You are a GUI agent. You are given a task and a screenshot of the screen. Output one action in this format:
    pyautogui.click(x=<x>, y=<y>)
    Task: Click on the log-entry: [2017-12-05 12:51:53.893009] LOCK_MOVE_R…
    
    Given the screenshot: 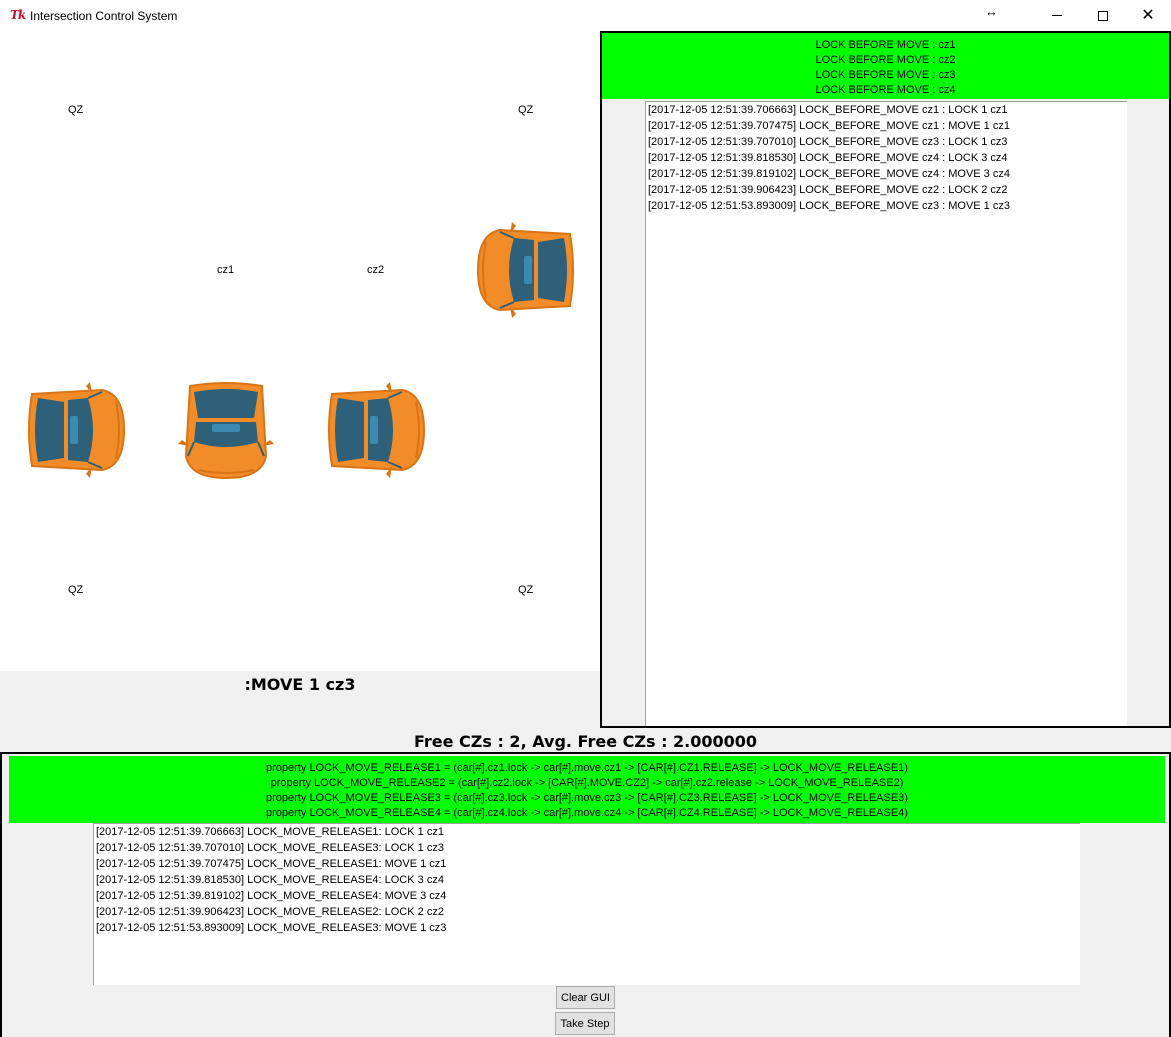 What is the action you would take?
    pyautogui.click(x=271, y=928)
    